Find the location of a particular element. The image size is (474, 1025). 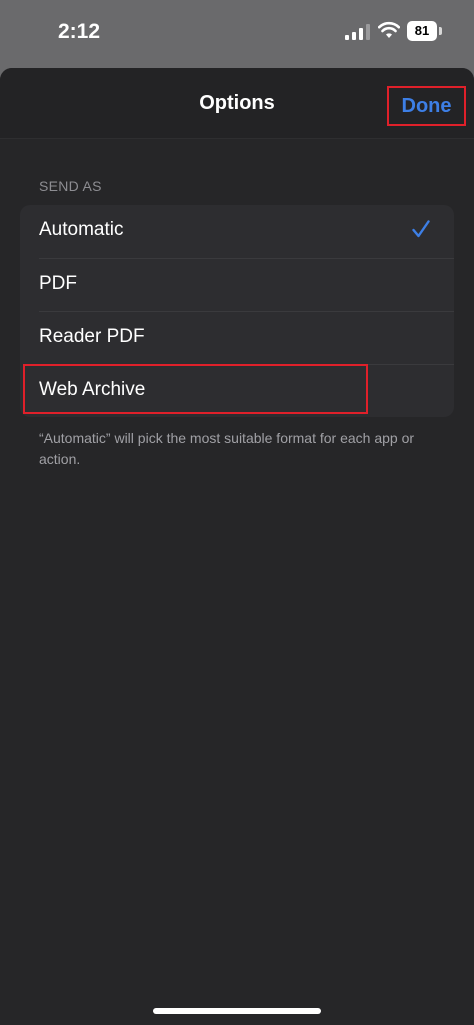

option-automatic: Automatic is located at coordinates (237, 231).